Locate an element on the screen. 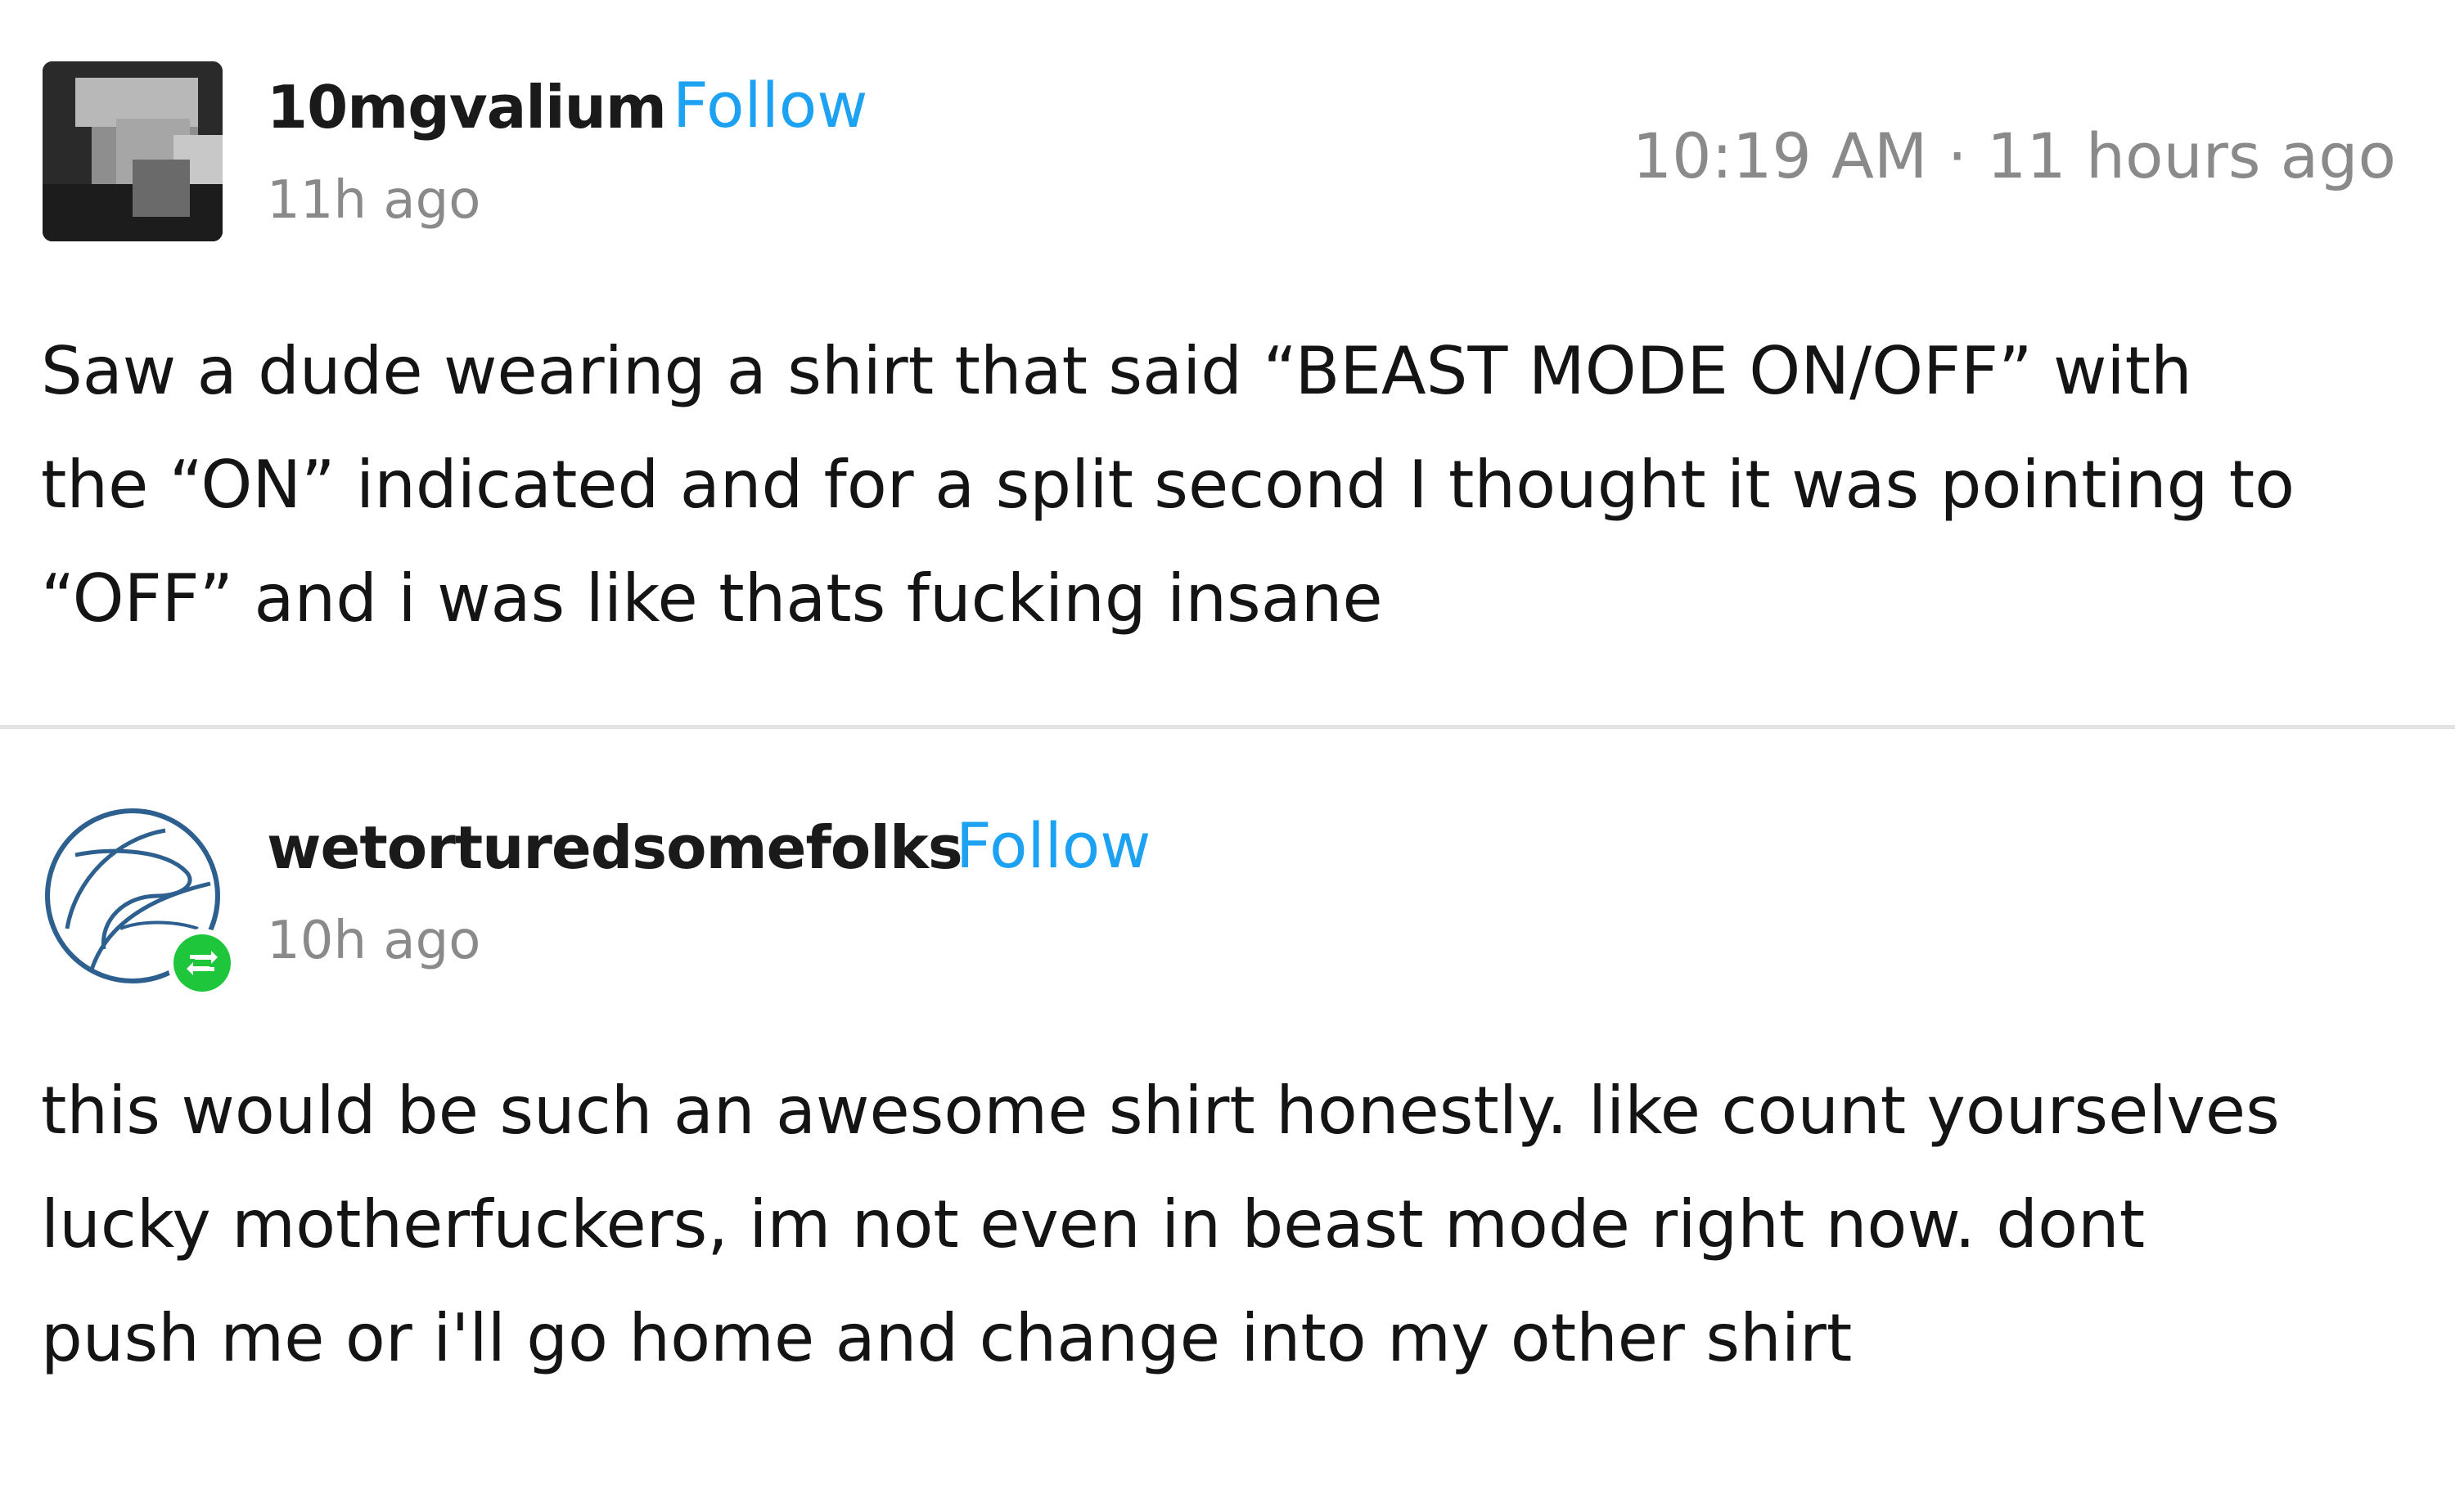 The image size is (2455, 1512). avatar is located at coordinates (133, 151).